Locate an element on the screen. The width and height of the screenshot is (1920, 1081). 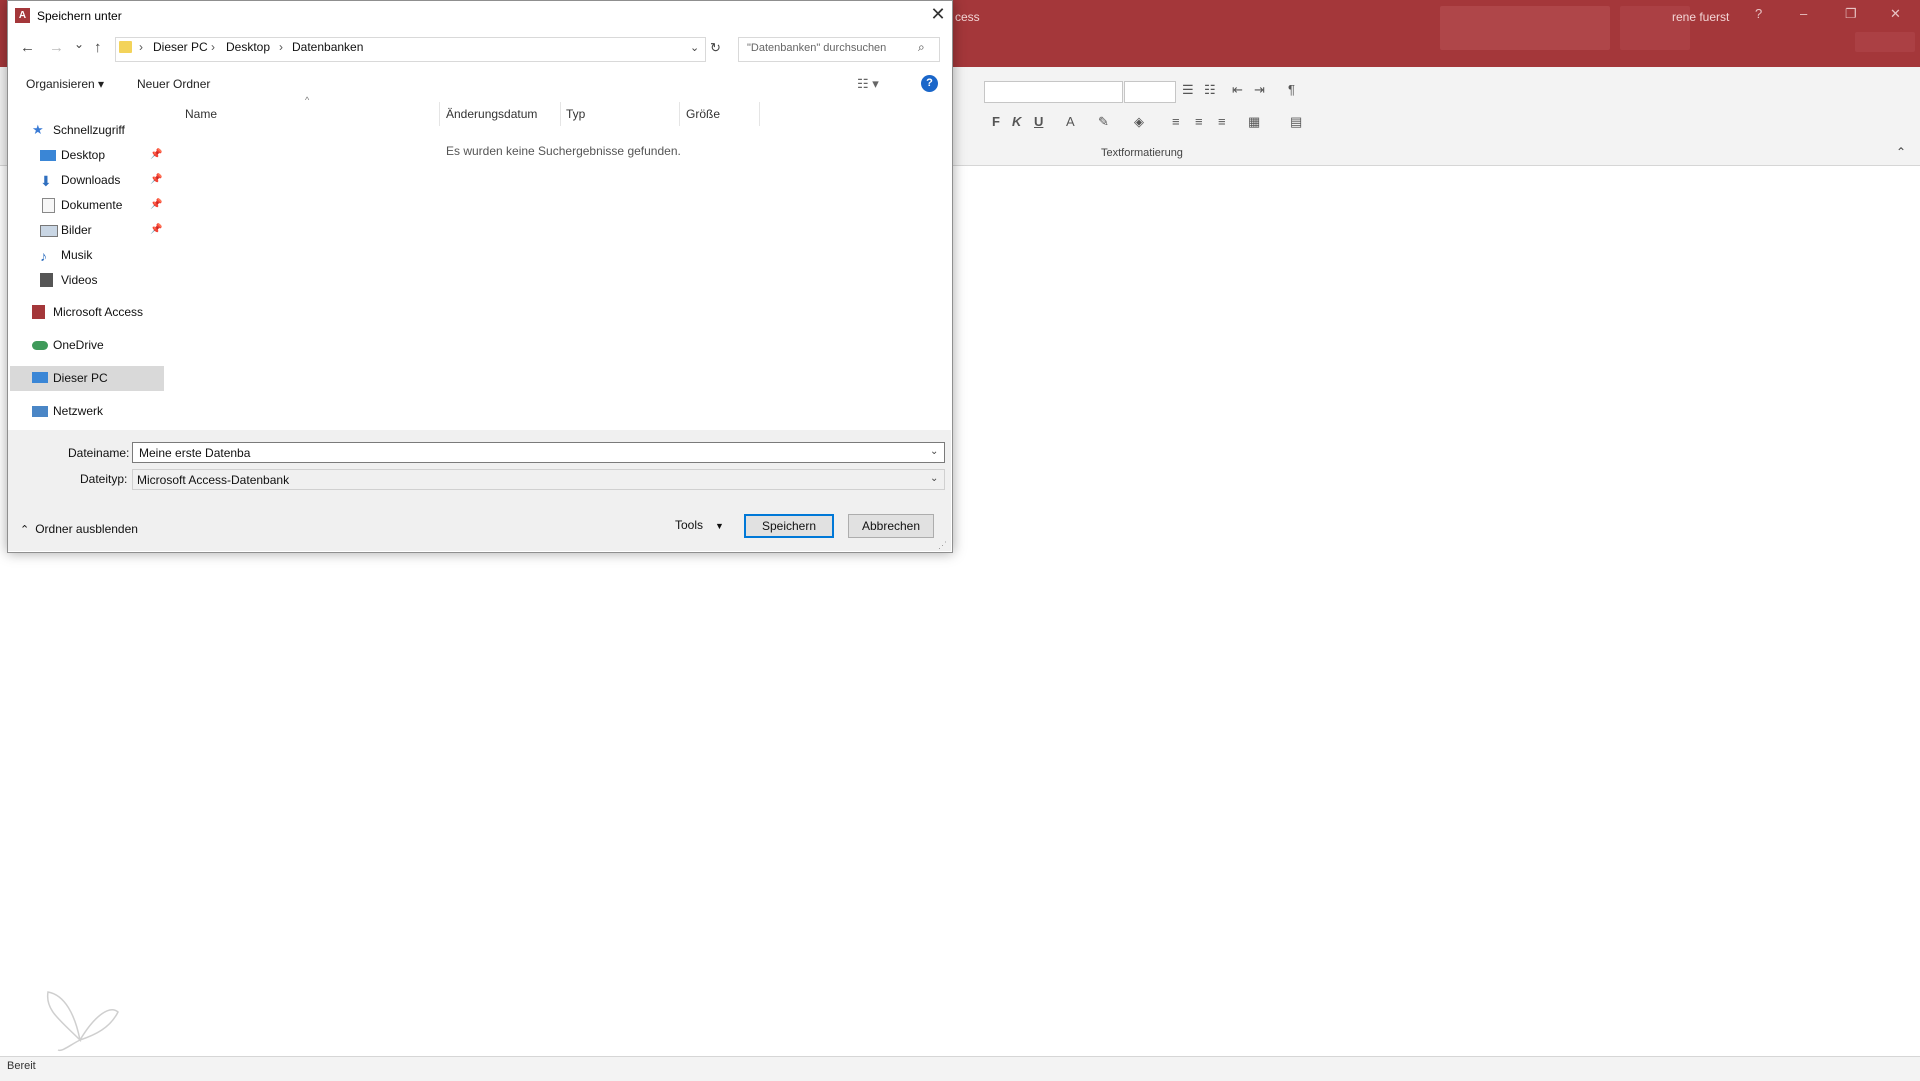
restore-button: ❐ is located at coordinates (1851, 14).